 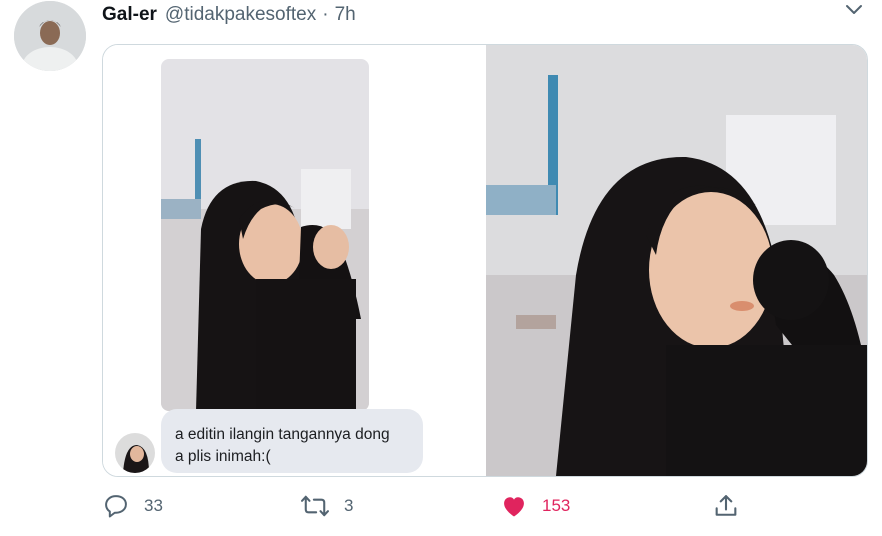 What do you see at coordinates (349, 505) in the screenshot?
I see `retweet-count: 3` at bounding box center [349, 505].